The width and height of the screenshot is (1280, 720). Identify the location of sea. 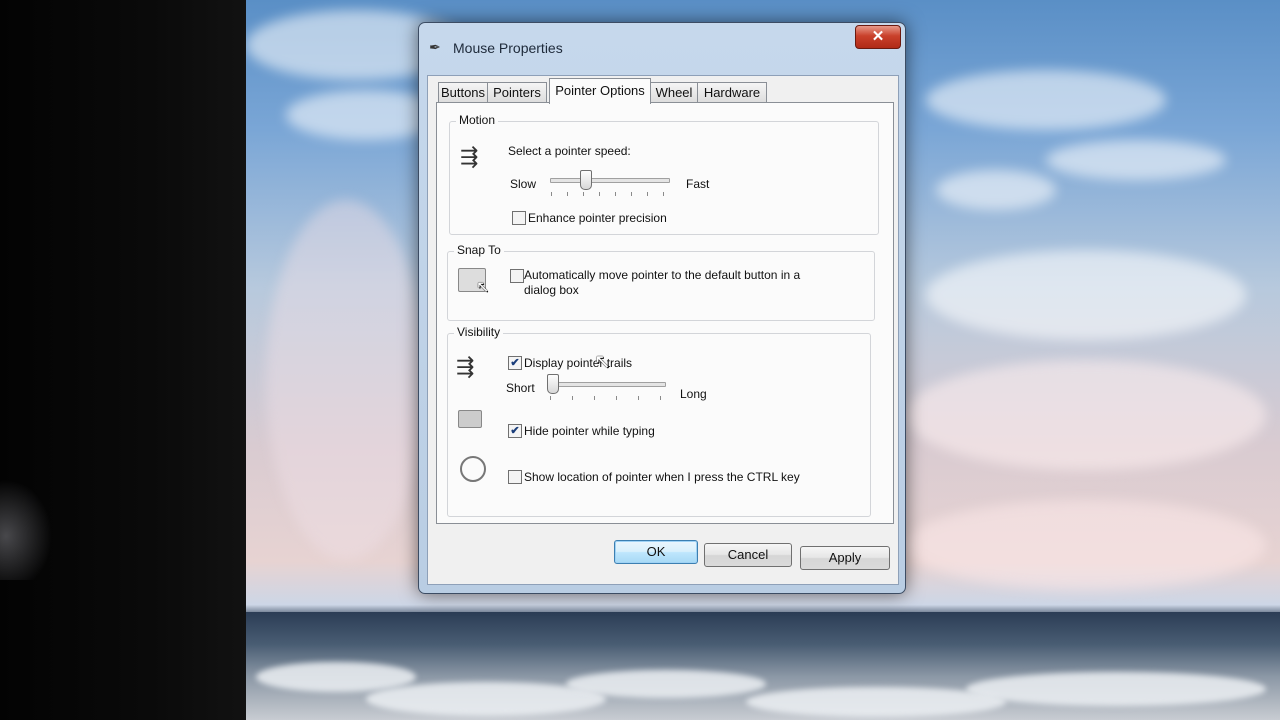
(763, 666).